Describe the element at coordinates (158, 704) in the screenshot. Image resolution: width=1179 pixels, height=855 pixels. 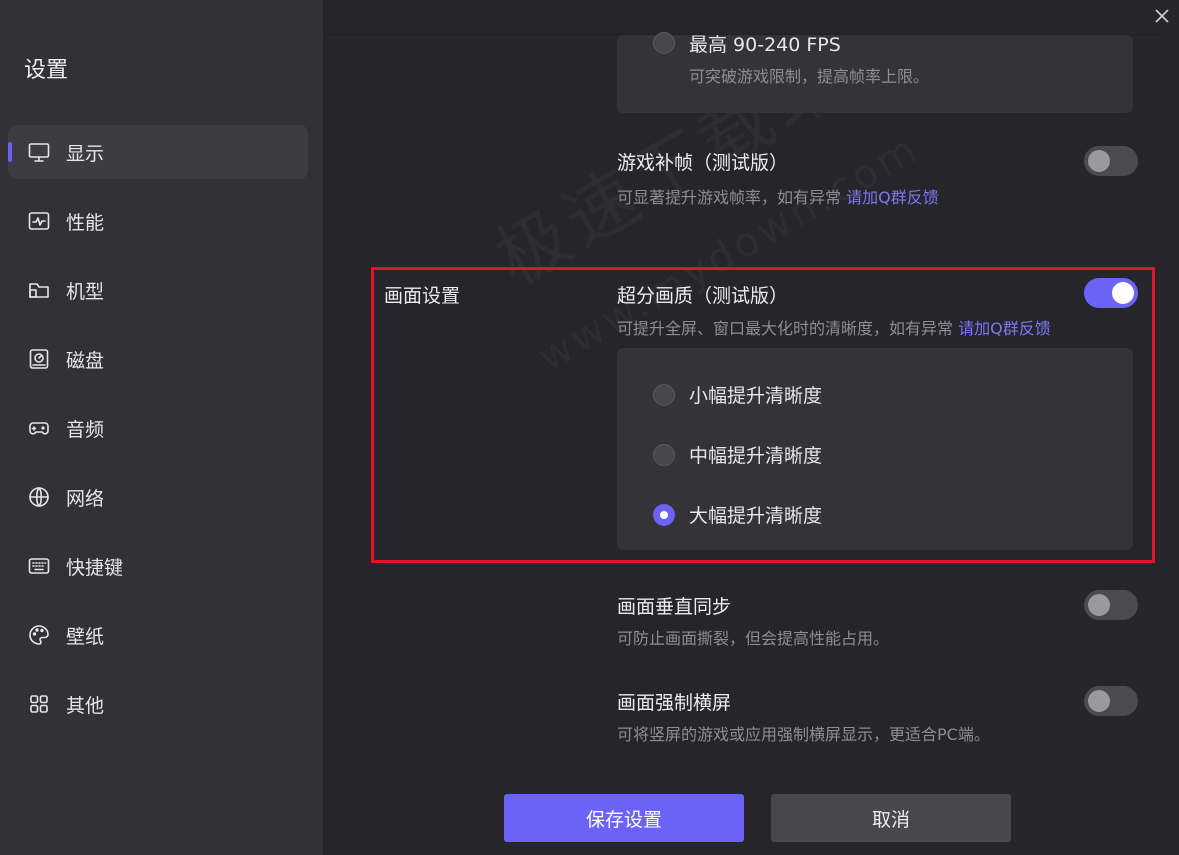
I see `sidebar-item-other: 其他` at that location.